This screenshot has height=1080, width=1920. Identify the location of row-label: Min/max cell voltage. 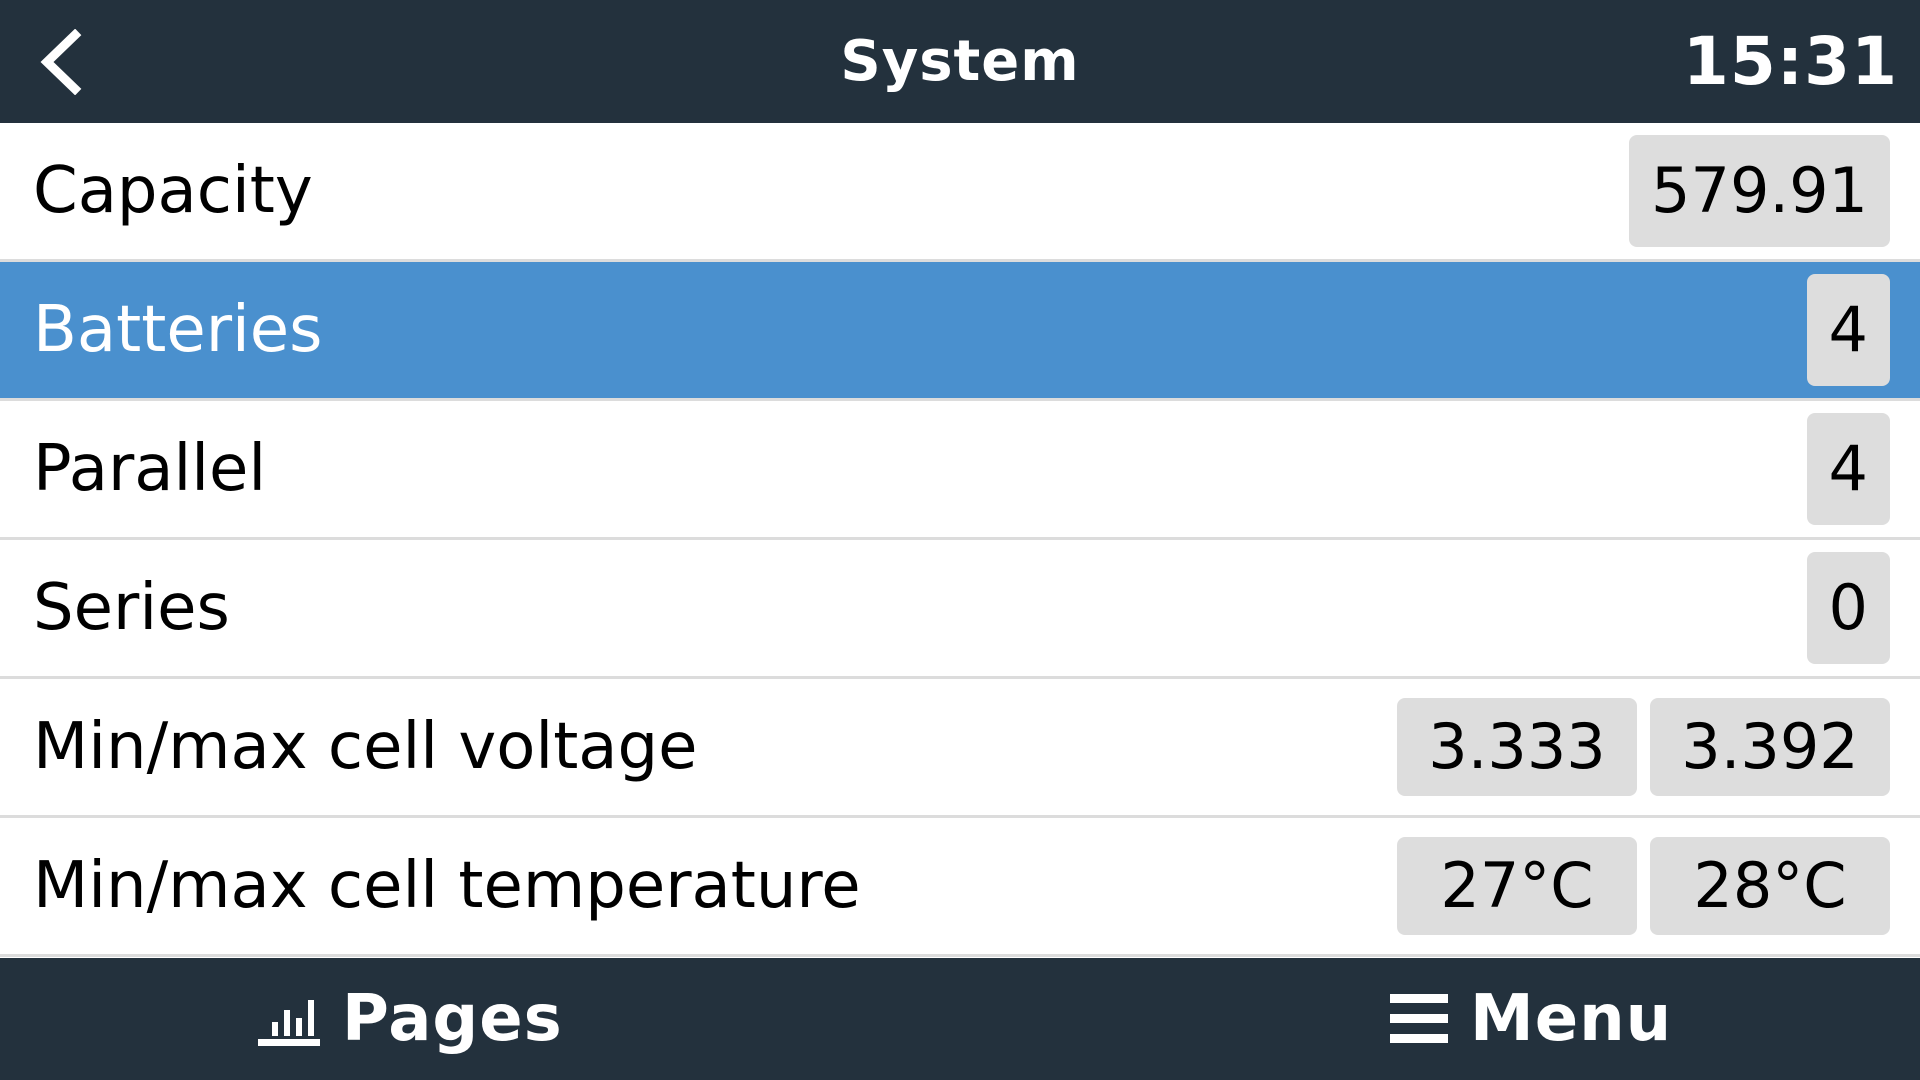
(365, 747).